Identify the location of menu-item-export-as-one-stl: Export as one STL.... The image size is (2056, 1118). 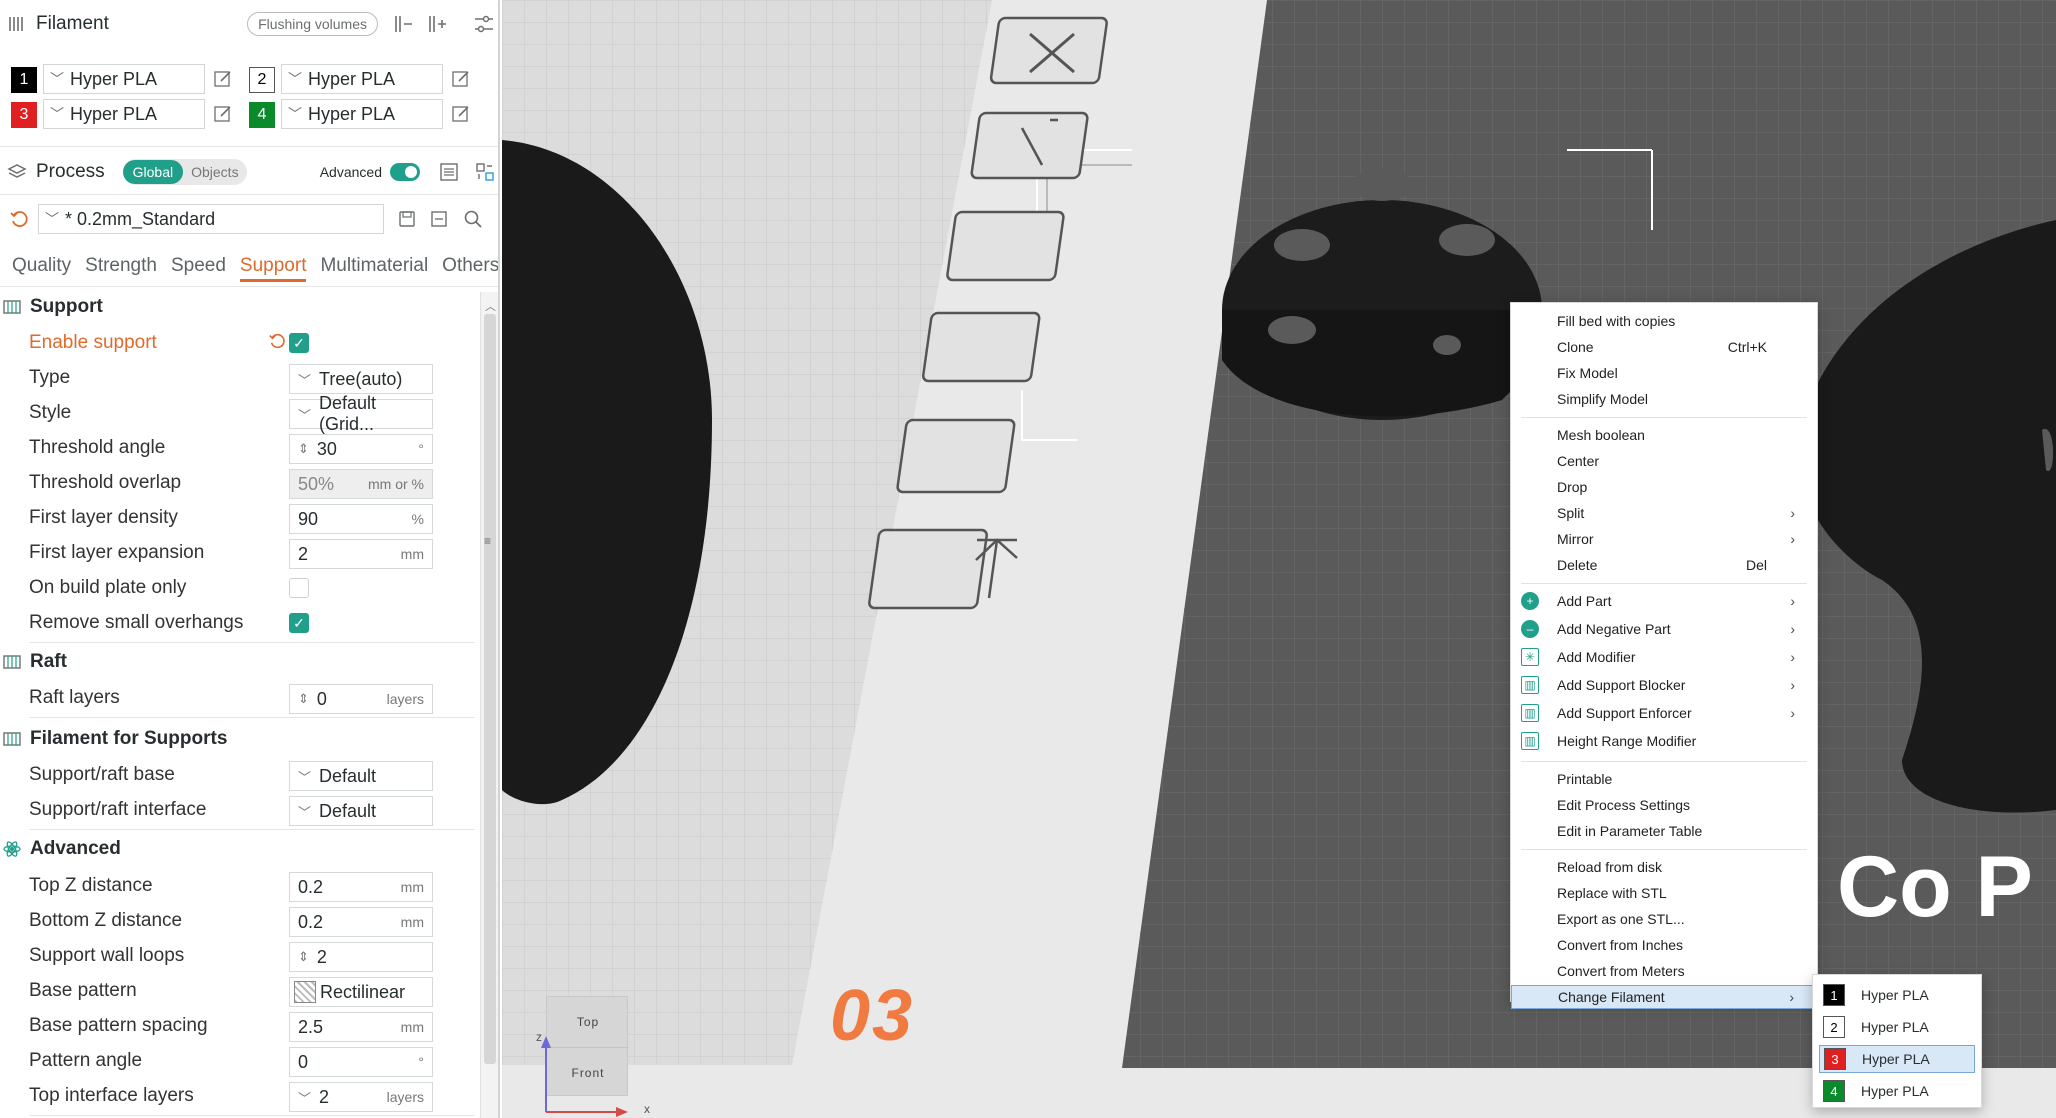
(1664, 919).